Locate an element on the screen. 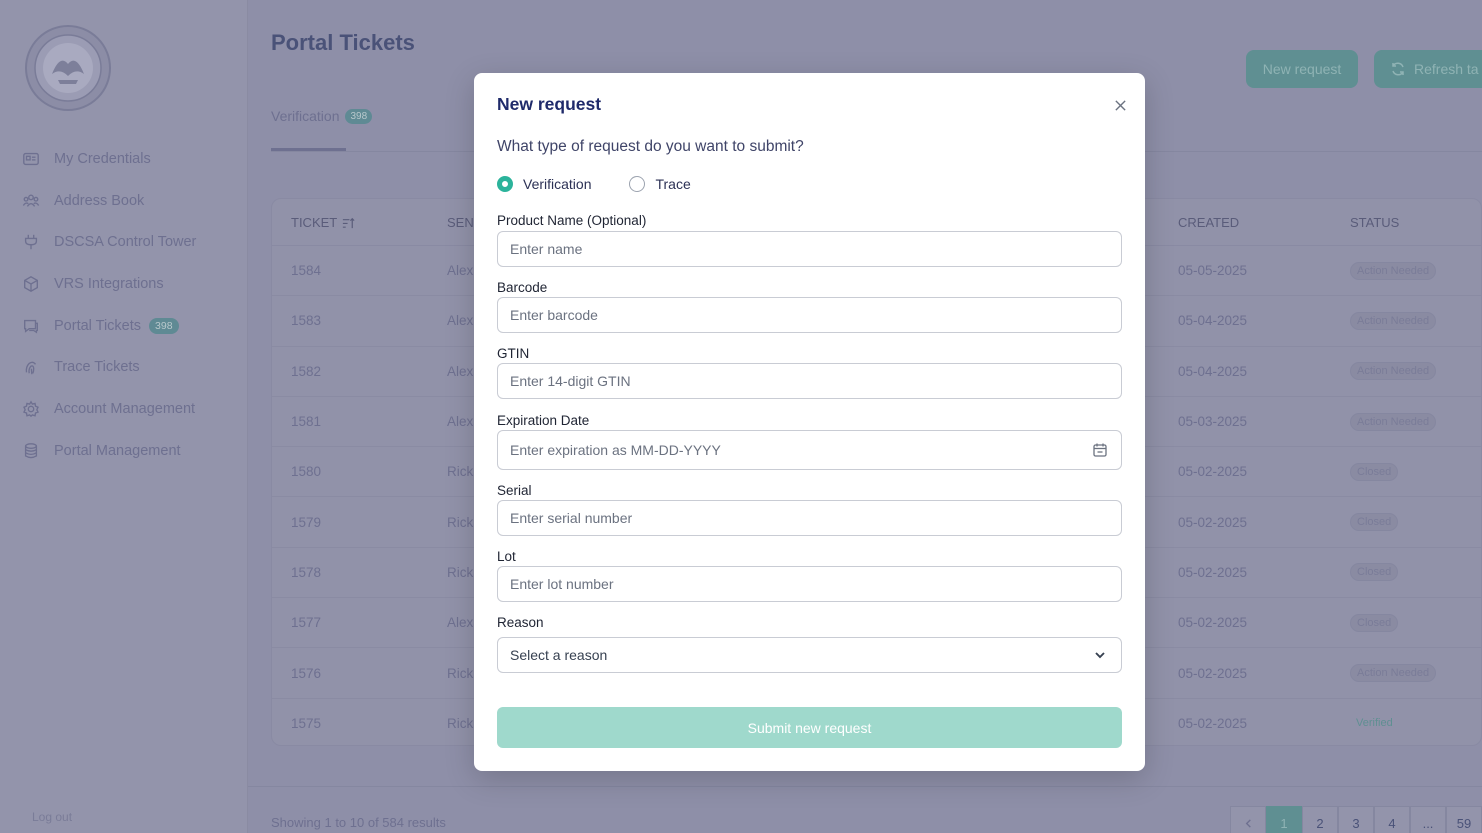 The height and width of the screenshot is (833, 1482). close-icon is located at coordinates (1120, 105).